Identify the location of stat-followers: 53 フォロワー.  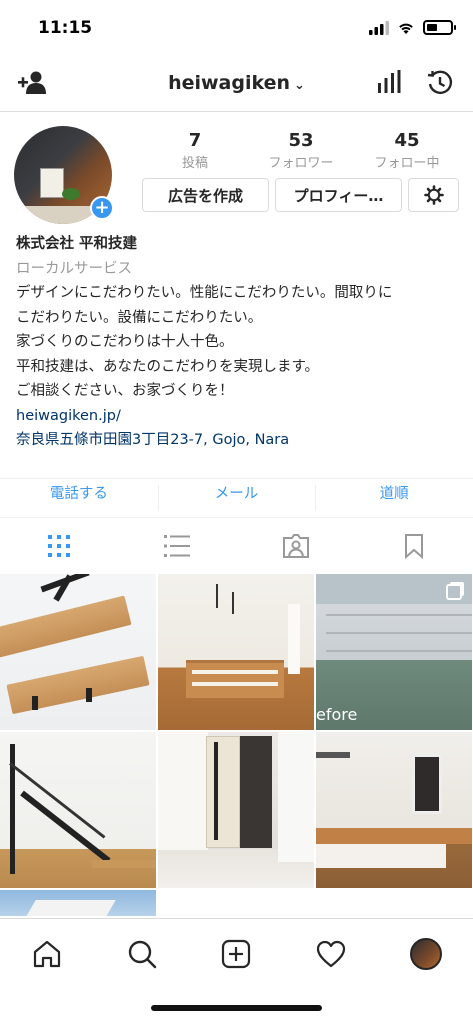
(301, 150).